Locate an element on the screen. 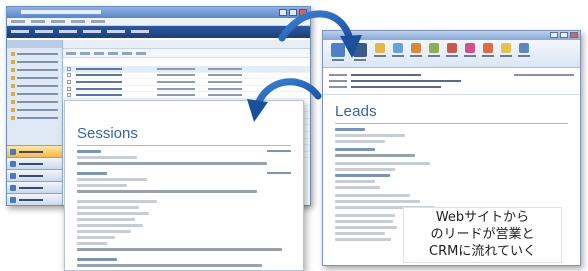  move-button is located at coordinates (398, 50).